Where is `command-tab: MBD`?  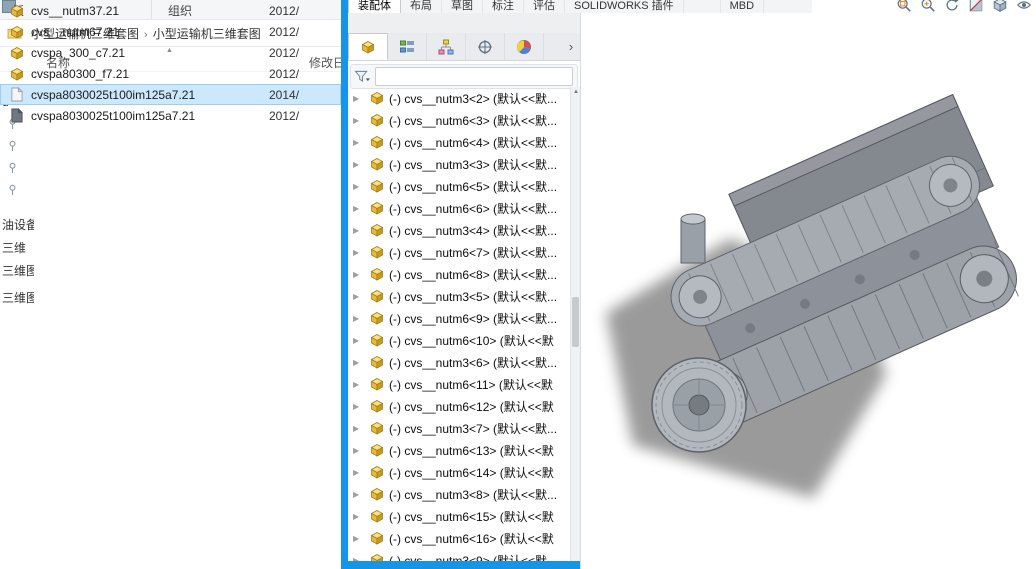 command-tab: MBD is located at coordinates (742, 6).